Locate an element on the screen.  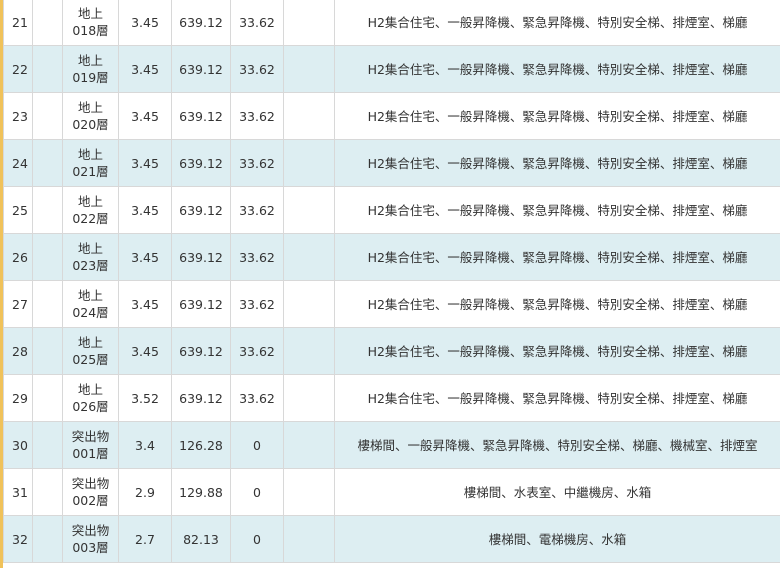
floor-label: 018層 is located at coordinates (90, 30).